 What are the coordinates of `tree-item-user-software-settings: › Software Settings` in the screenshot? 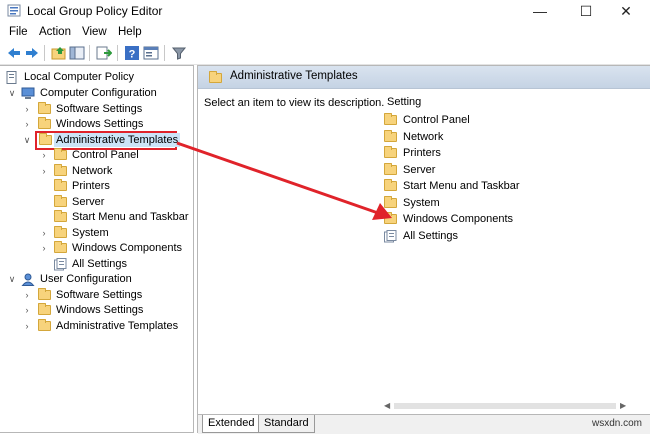 It's located at (96, 295).